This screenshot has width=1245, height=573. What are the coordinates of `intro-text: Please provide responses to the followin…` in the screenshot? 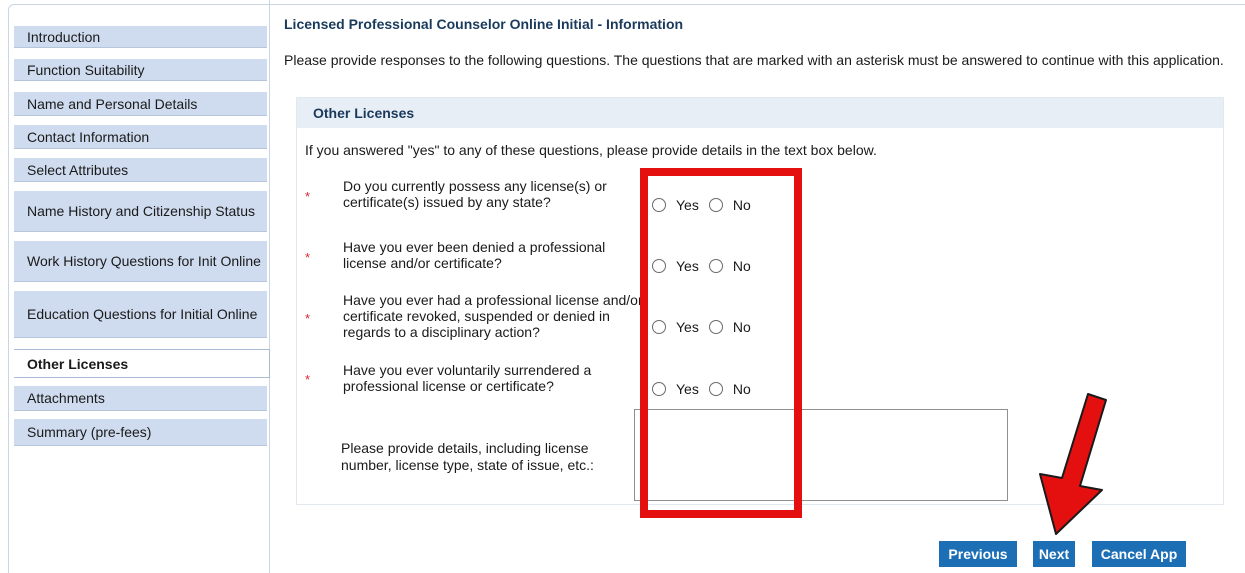 It's located at (754, 60).